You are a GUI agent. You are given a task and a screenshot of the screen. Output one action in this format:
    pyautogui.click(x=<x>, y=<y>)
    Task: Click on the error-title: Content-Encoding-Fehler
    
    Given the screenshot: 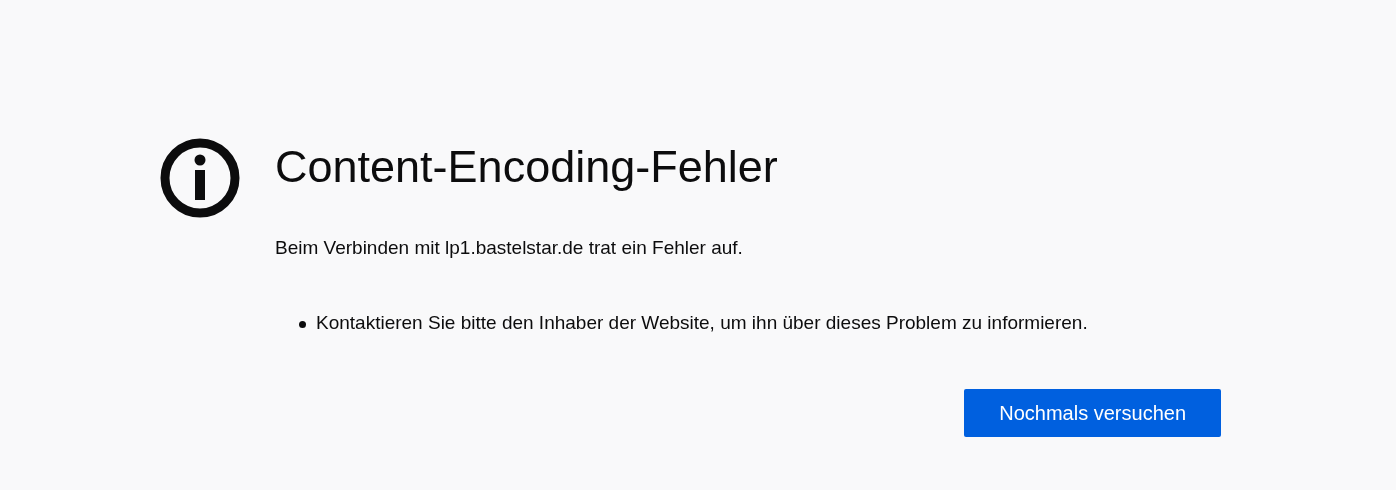 What is the action you would take?
    pyautogui.click(x=526, y=167)
    